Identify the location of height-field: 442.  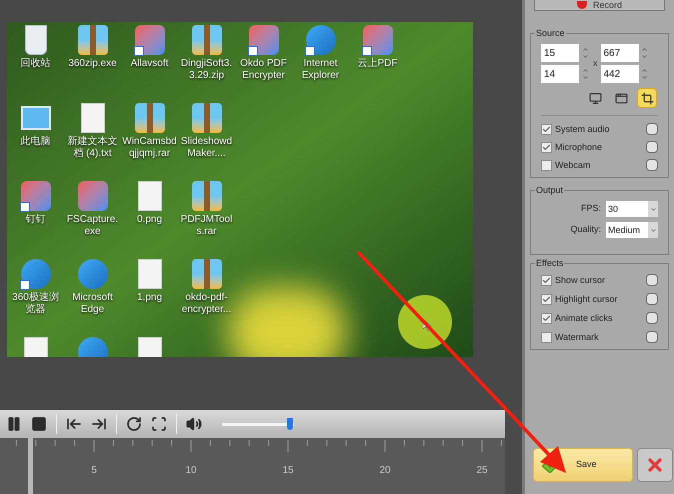
(619, 74).